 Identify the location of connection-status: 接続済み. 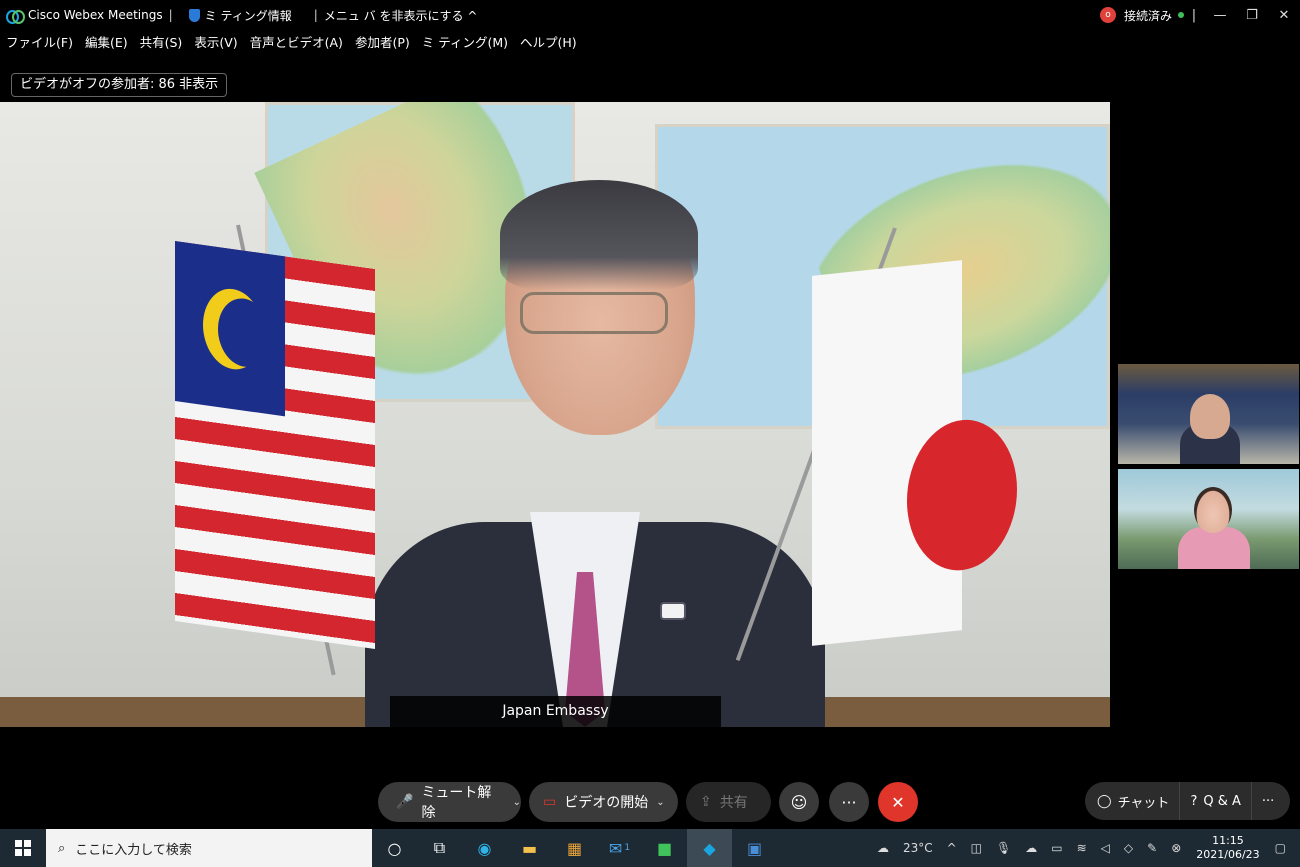
(1147, 15).